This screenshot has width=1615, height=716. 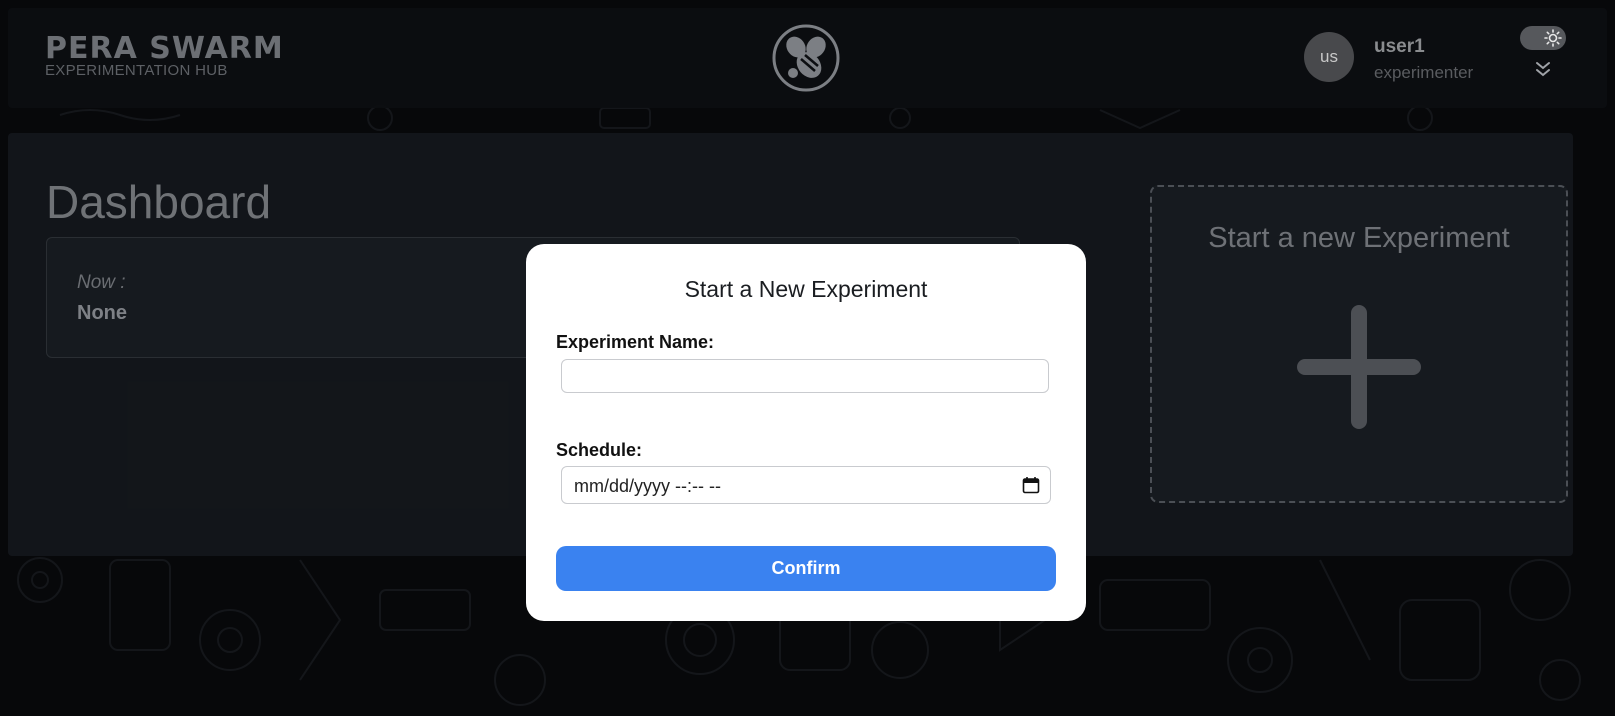 What do you see at coordinates (1031, 485) in the screenshot?
I see `calendar-icon` at bounding box center [1031, 485].